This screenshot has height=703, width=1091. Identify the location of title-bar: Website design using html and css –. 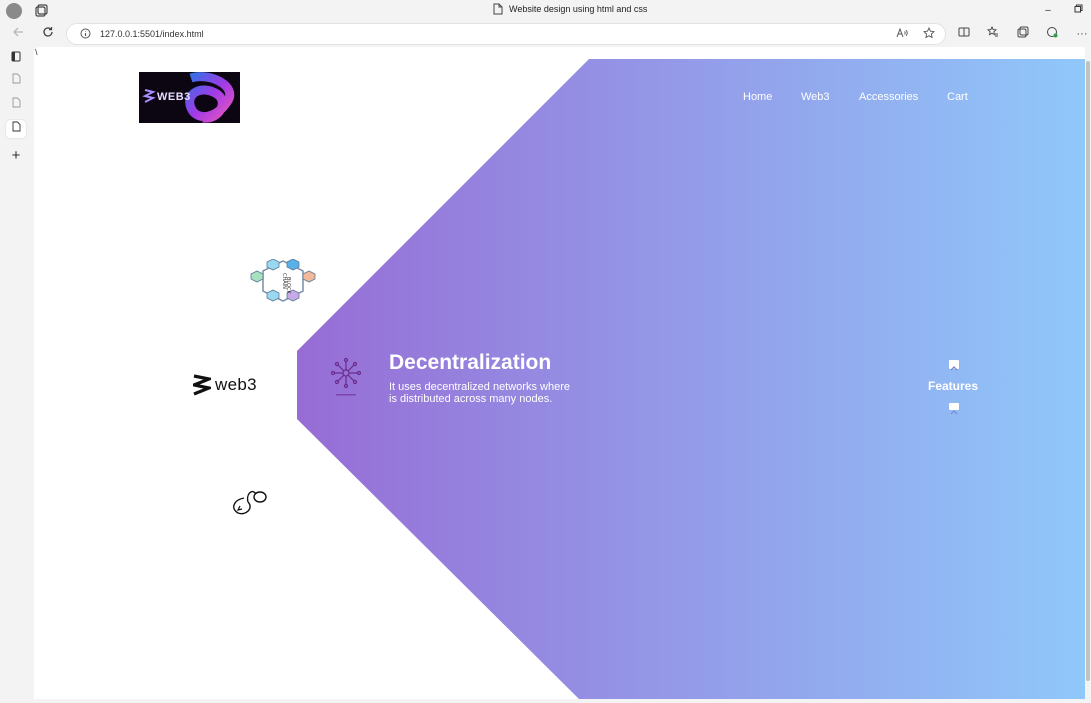
(545, 11).